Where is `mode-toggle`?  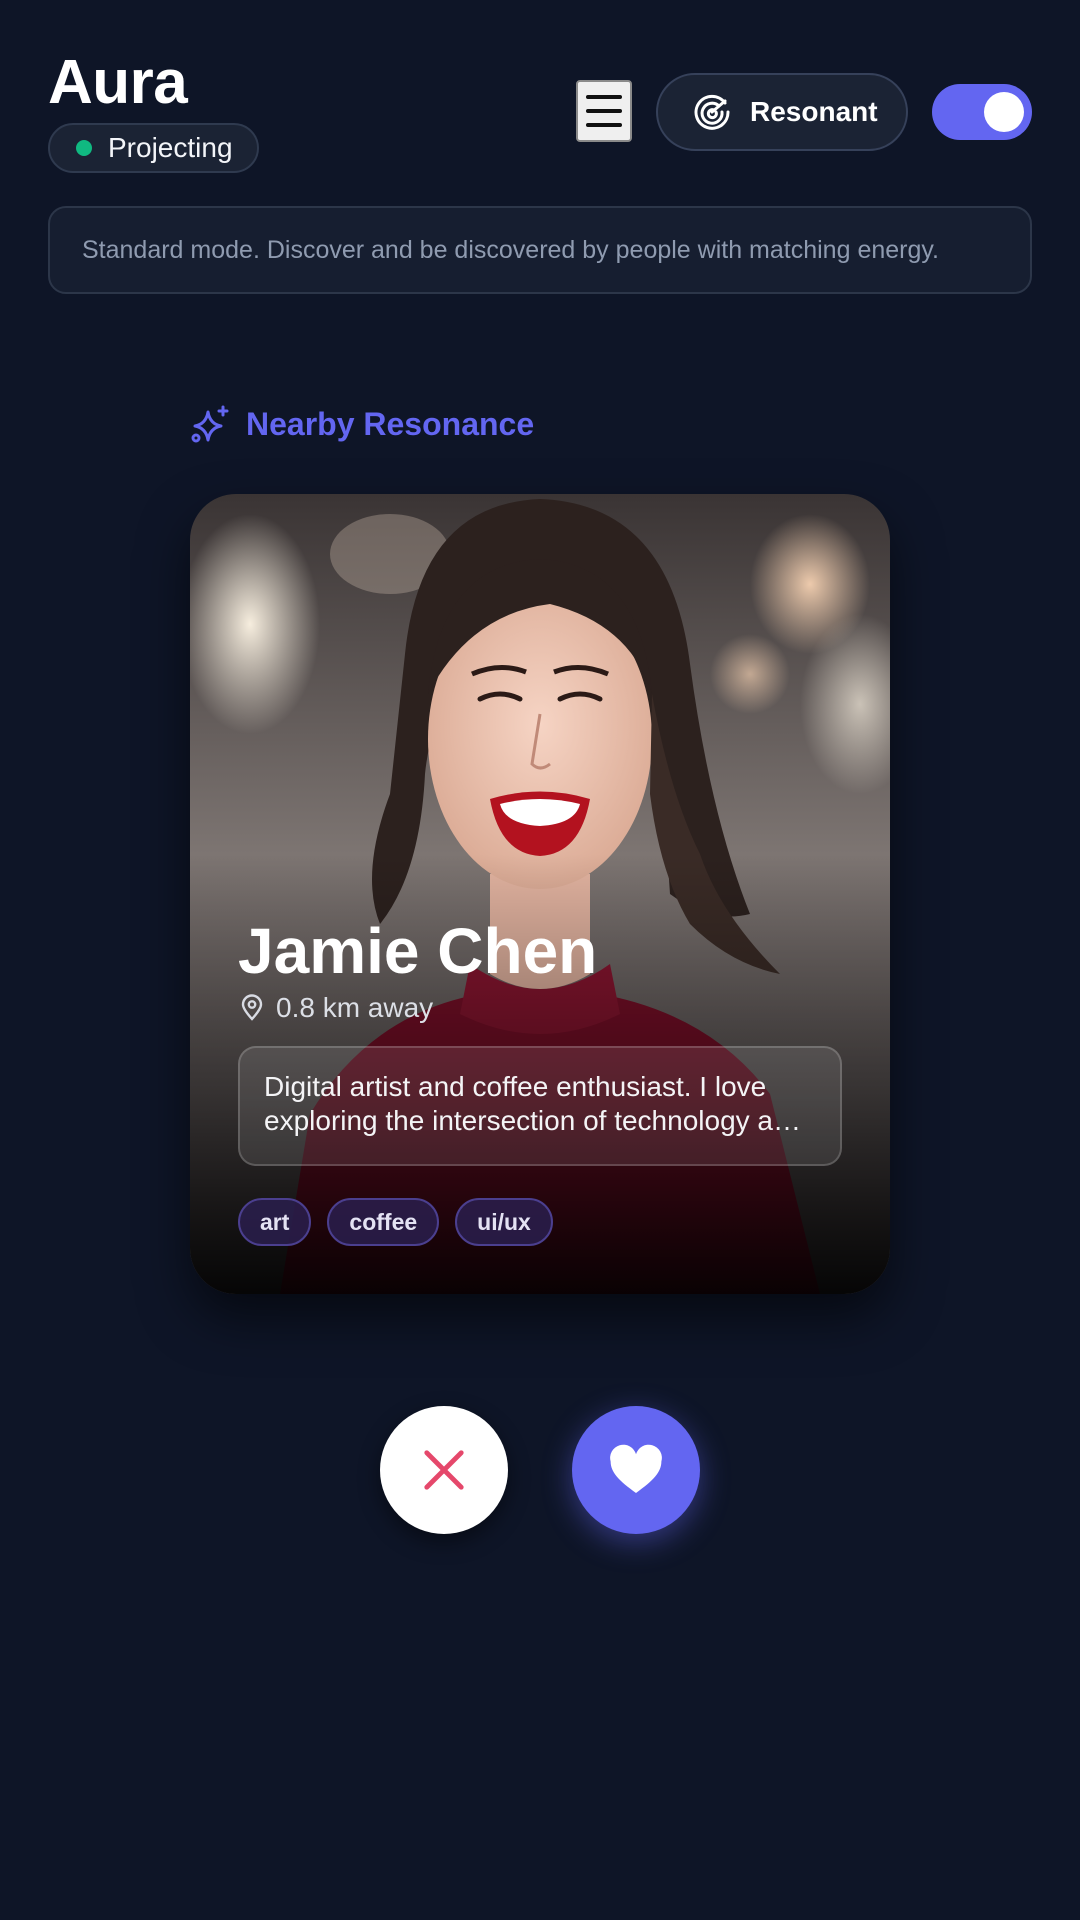 mode-toggle is located at coordinates (982, 112).